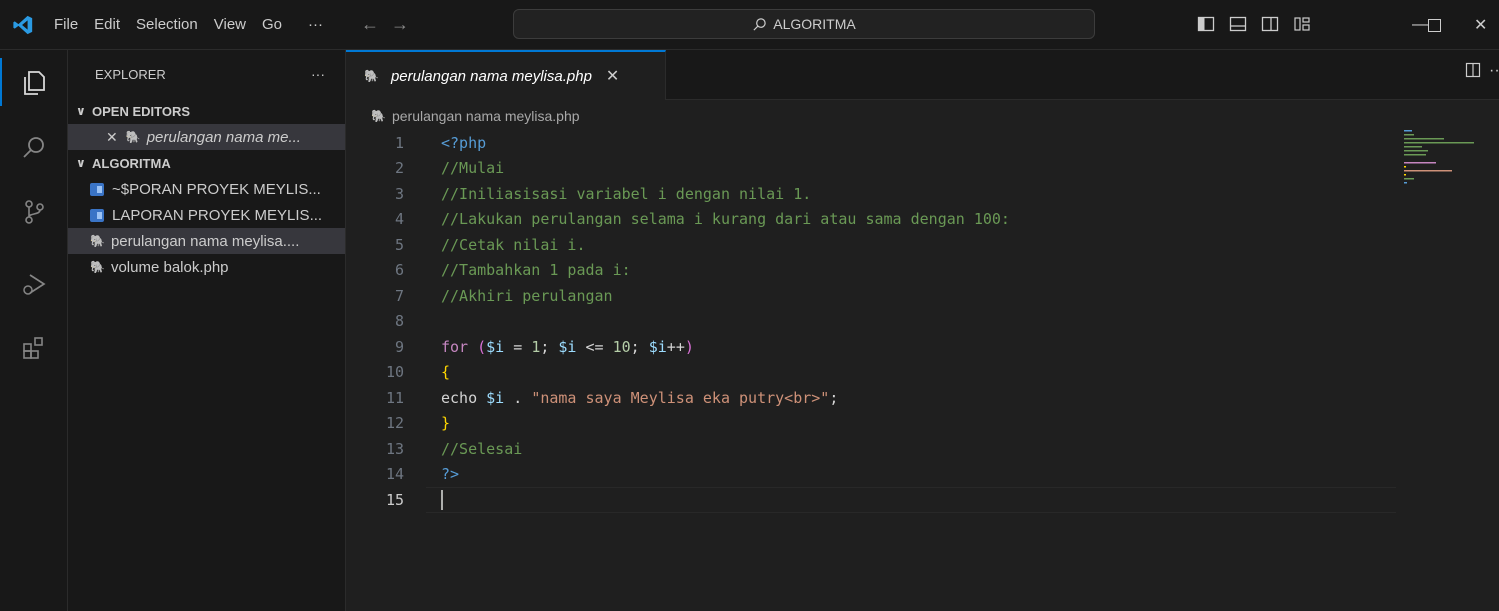  What do you see at coordinates (107, 24) in the screenshot?
I see `menu-edit: Edit` at bounding box center [107, 24].